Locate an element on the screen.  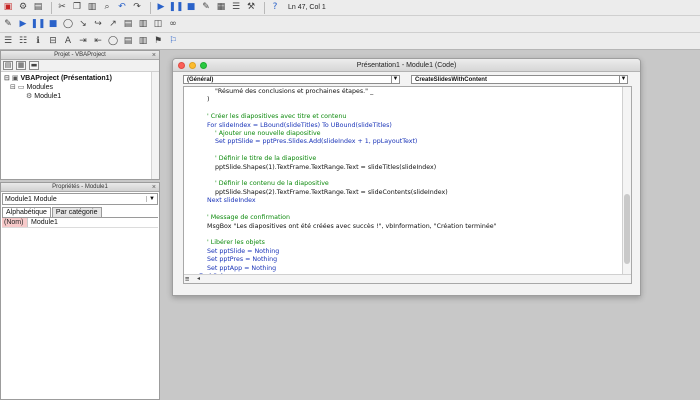
procedure-select: CreateSlidesWithContent ▼ is located at coordinates (519, 79).